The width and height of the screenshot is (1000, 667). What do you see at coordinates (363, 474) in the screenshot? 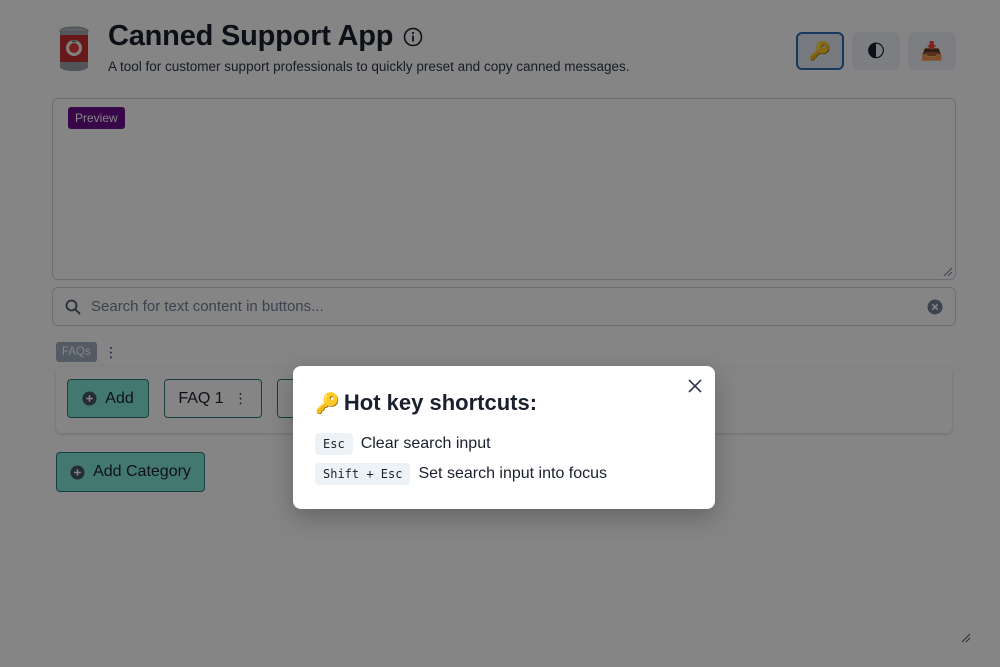
I see `shortcut-keys: Shift + Esc` at bounding box center [363, 474].